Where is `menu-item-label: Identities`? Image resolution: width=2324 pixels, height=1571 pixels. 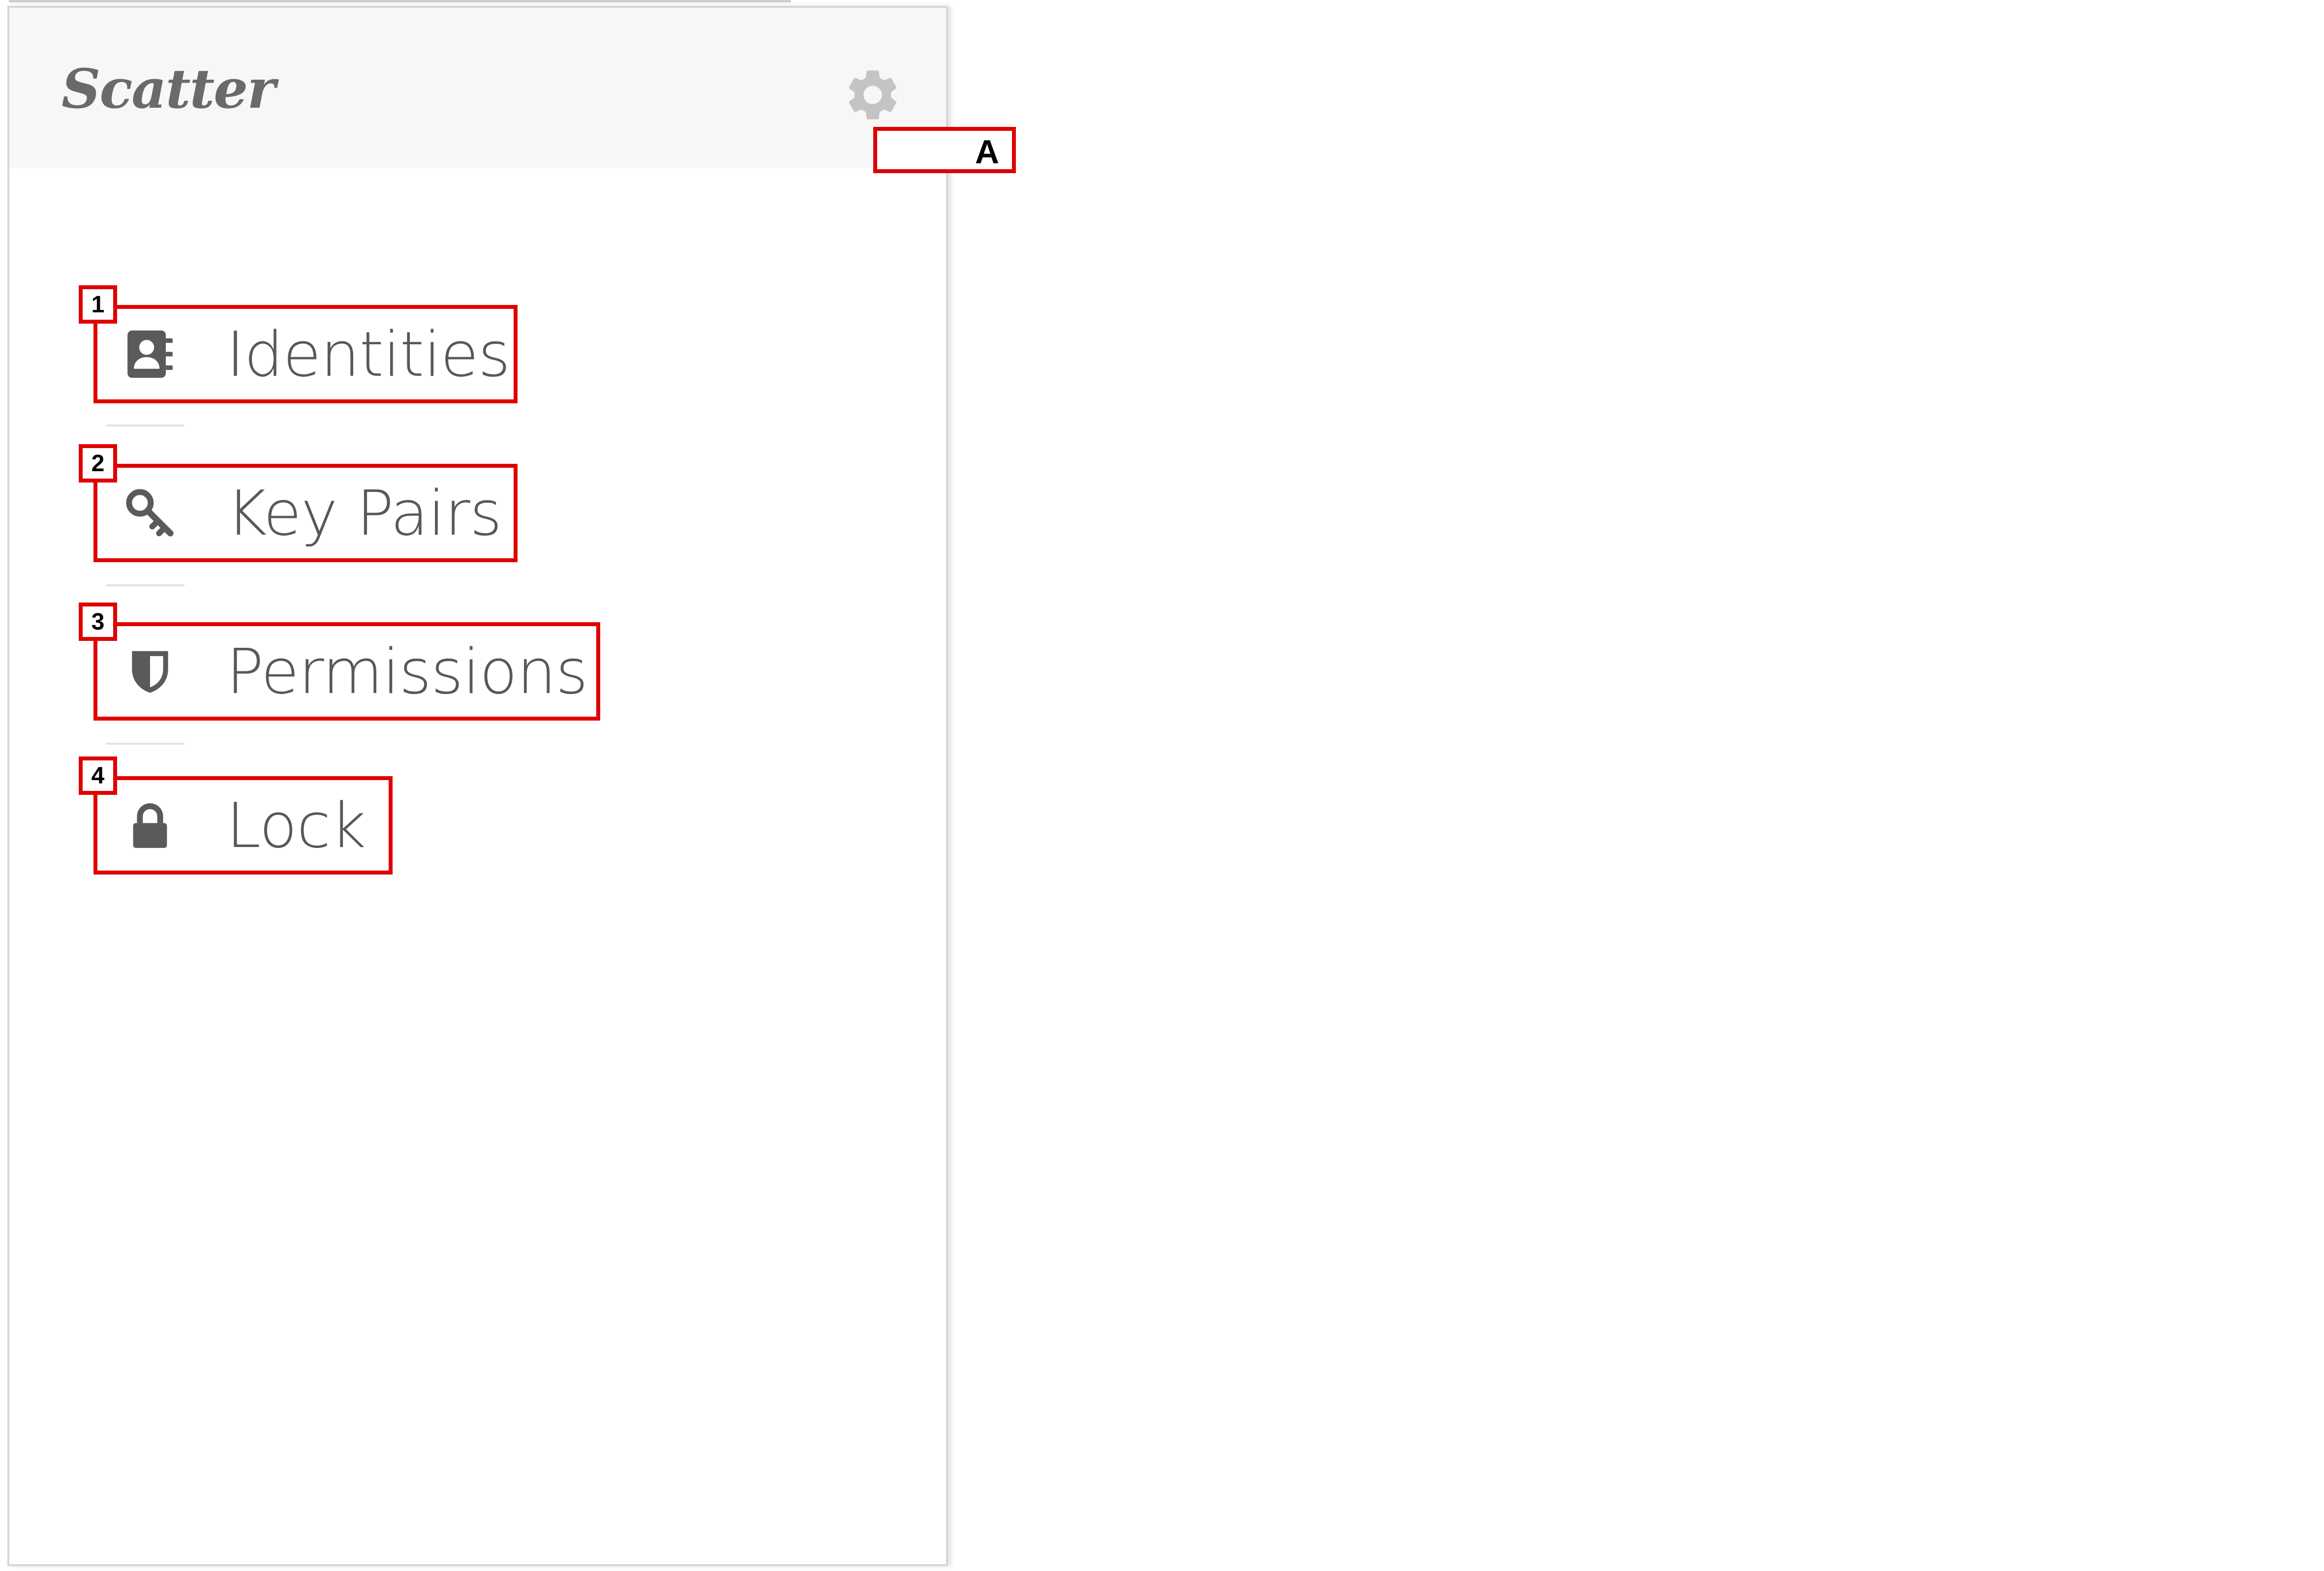 menu-item-label: Identities is located at coordinates (368, 354).